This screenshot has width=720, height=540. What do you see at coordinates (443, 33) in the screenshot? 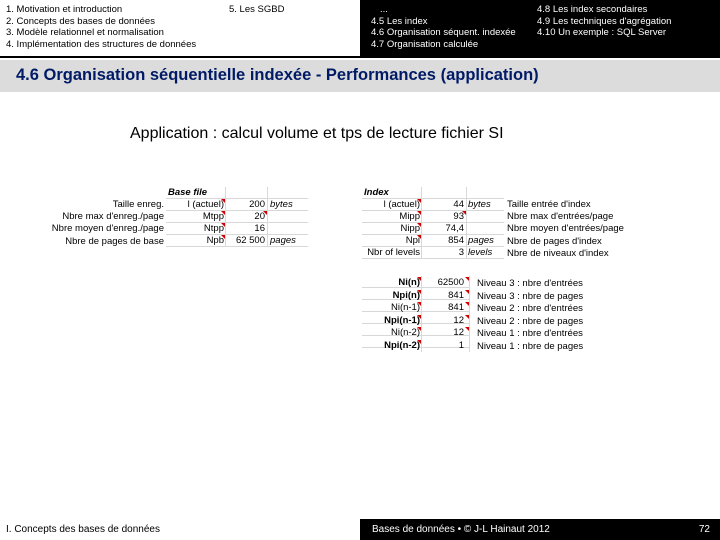
I see `nav-item-seq-indexed: 4.6 Organisation séquent. indexée` at bounding box center [443, 33].